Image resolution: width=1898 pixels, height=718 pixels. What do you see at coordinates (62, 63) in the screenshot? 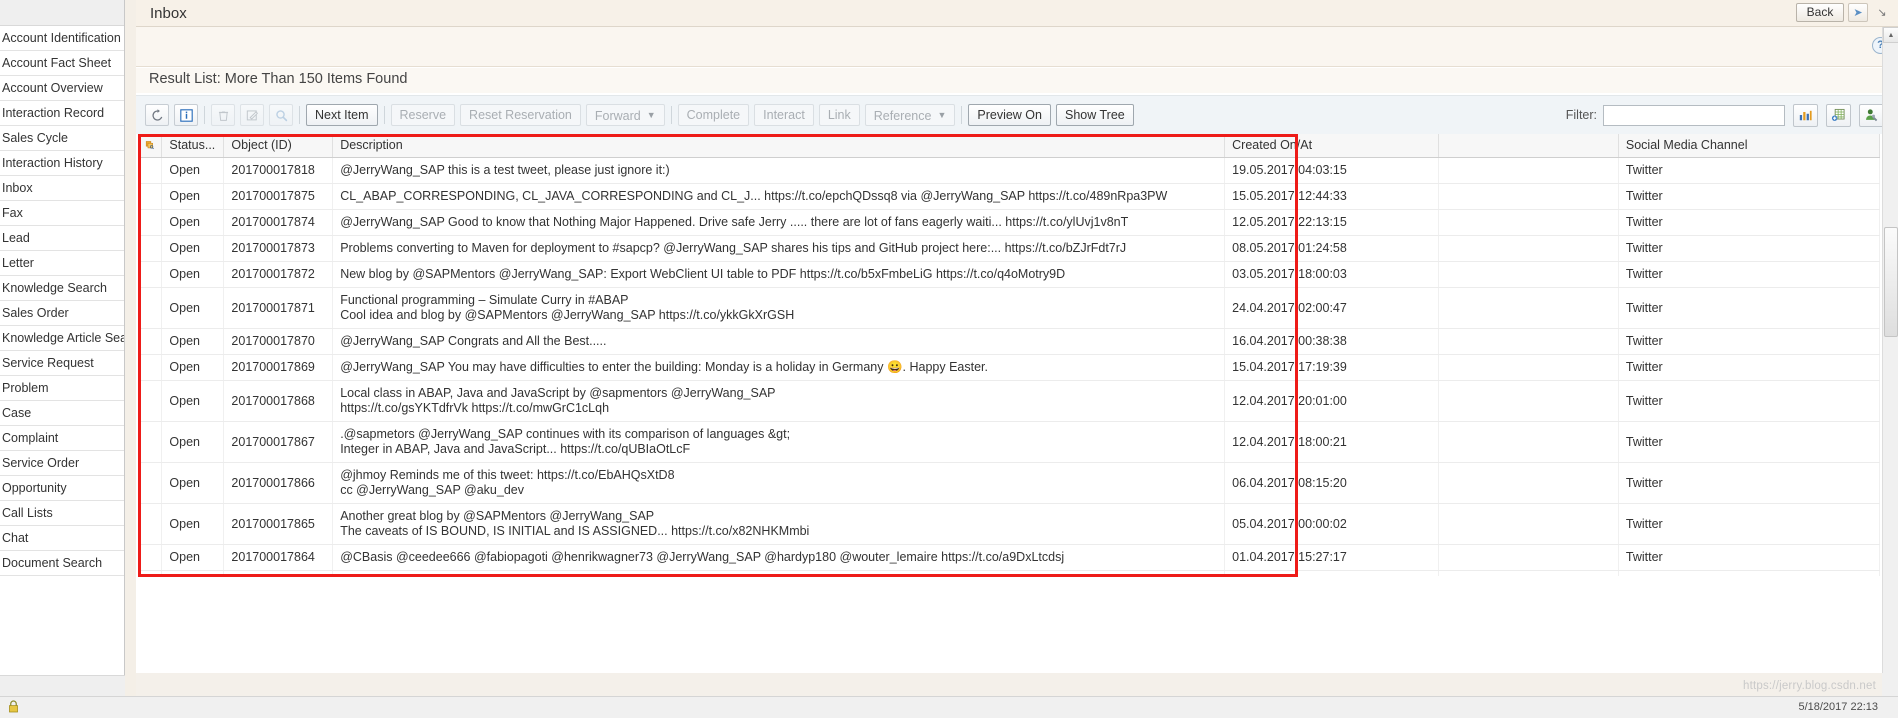
I see `sidebar-item-account-fact-sheet: Account Fact Sheet` at bounding box center [62, 63].